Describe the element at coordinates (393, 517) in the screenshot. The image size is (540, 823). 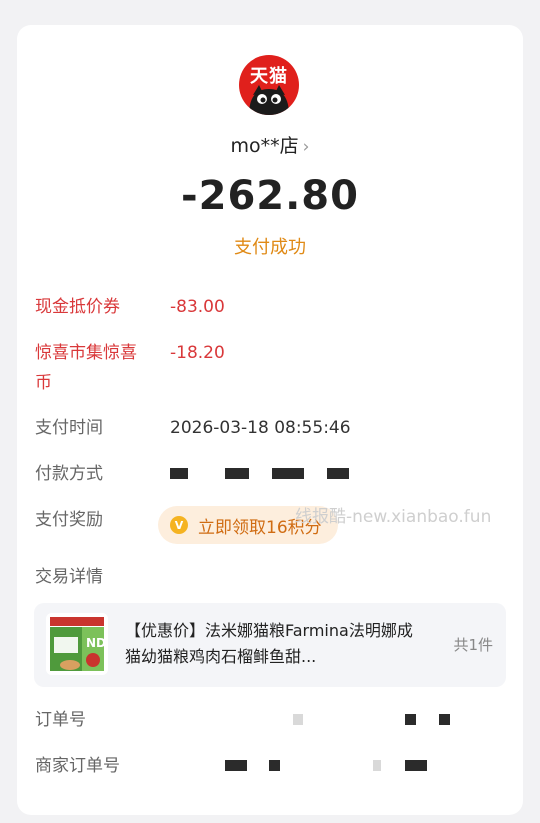
I see `watermark: 线报酷-new.xianbao.fun` at that location.